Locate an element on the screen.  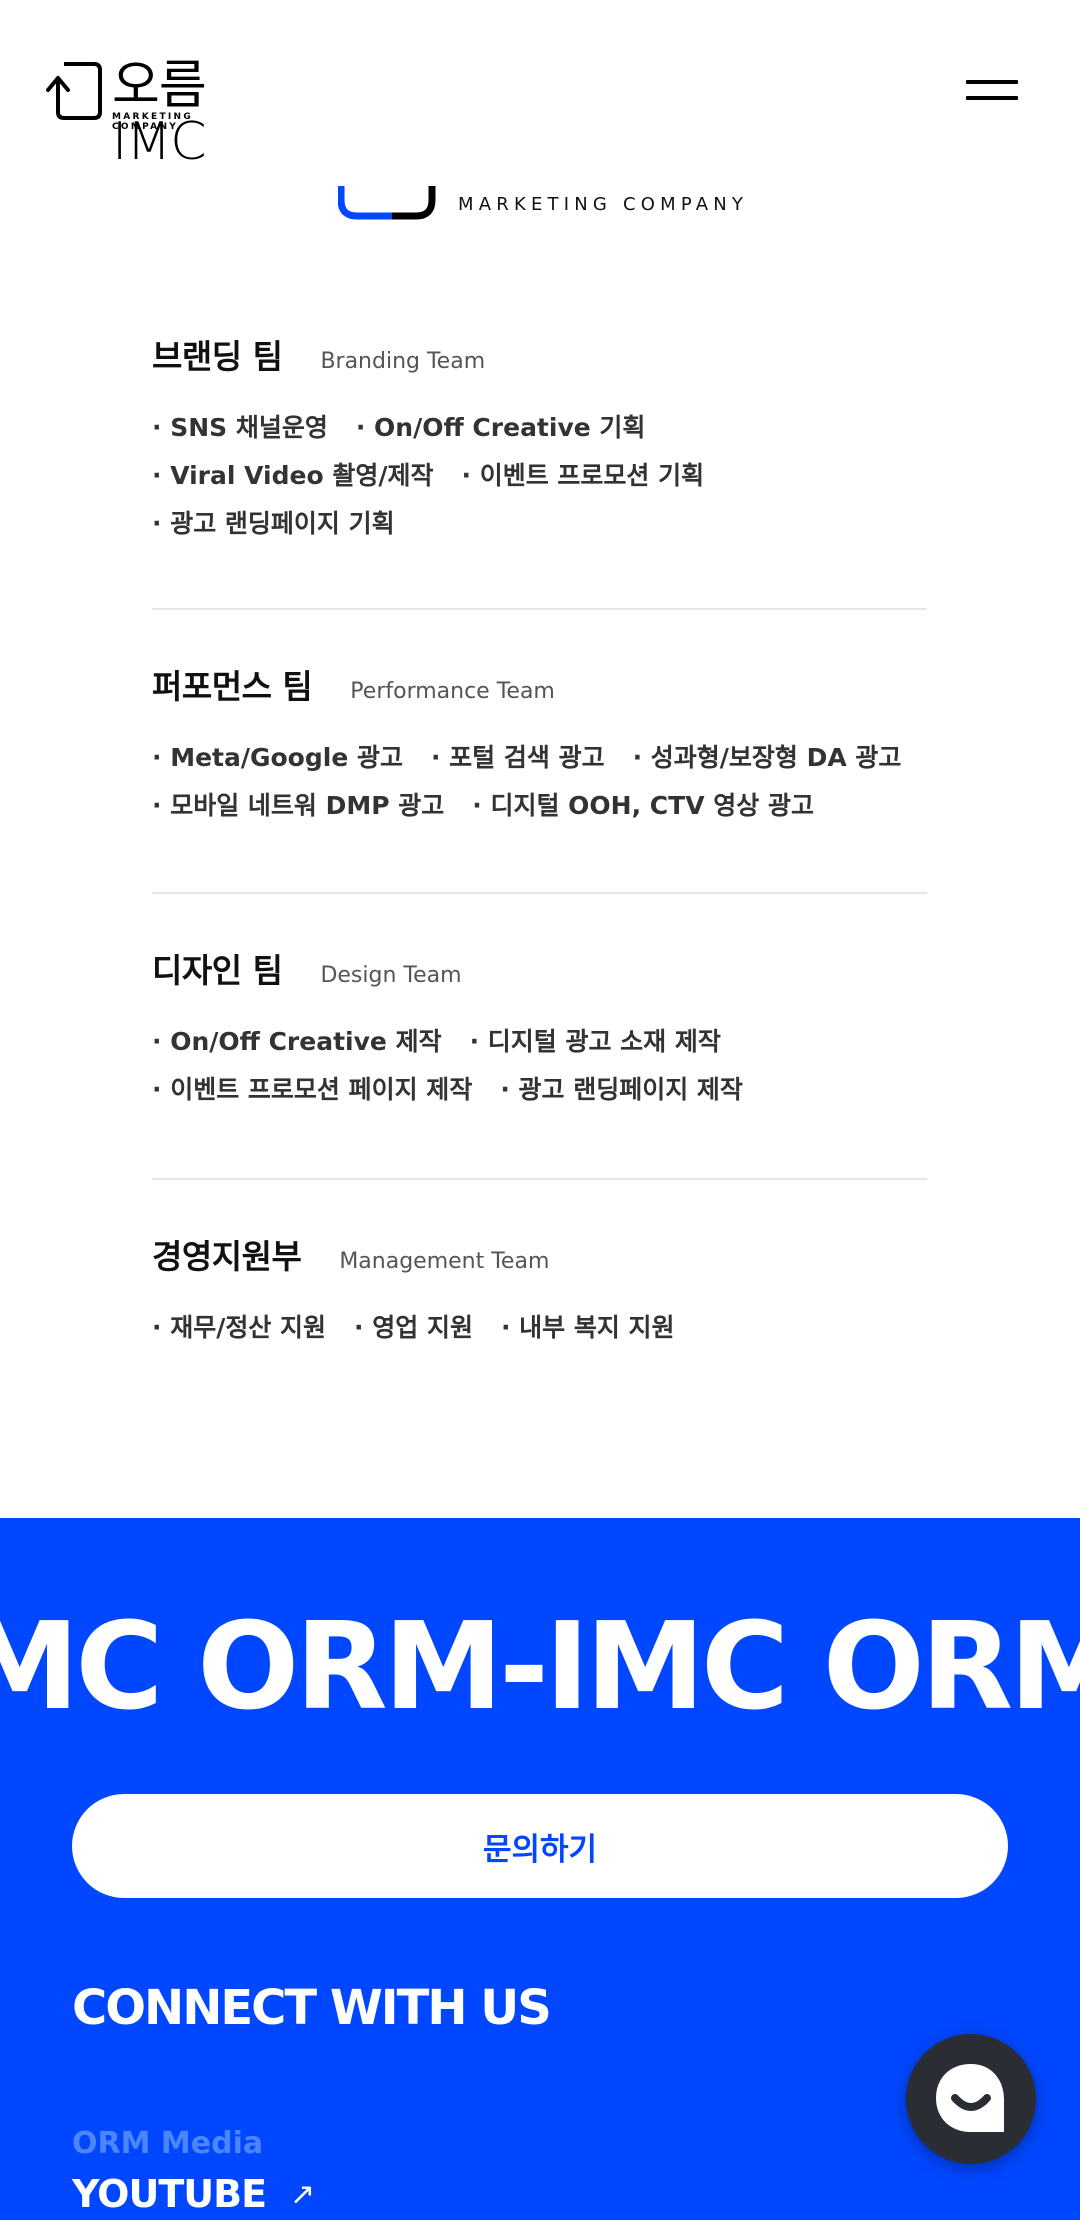
connect-heading: CONNECT WITH US is located at coordinates (312, 2008).